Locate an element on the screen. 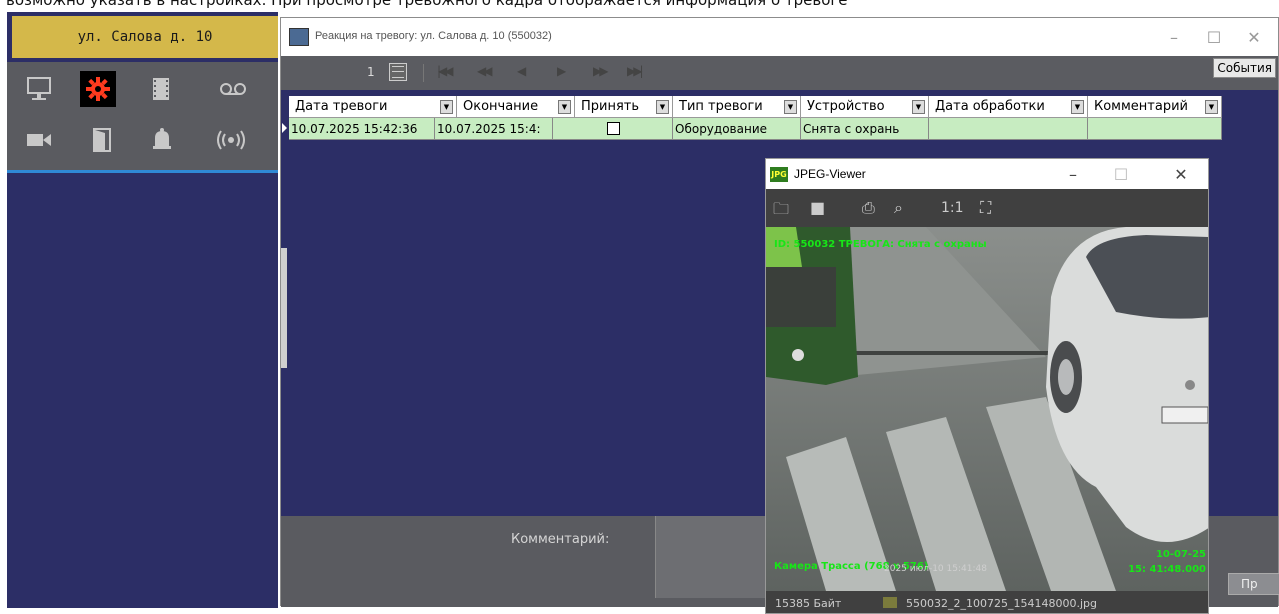 This screenshot has width=1279, height=614. icon-toolbar is located at coordinates (142, 117).